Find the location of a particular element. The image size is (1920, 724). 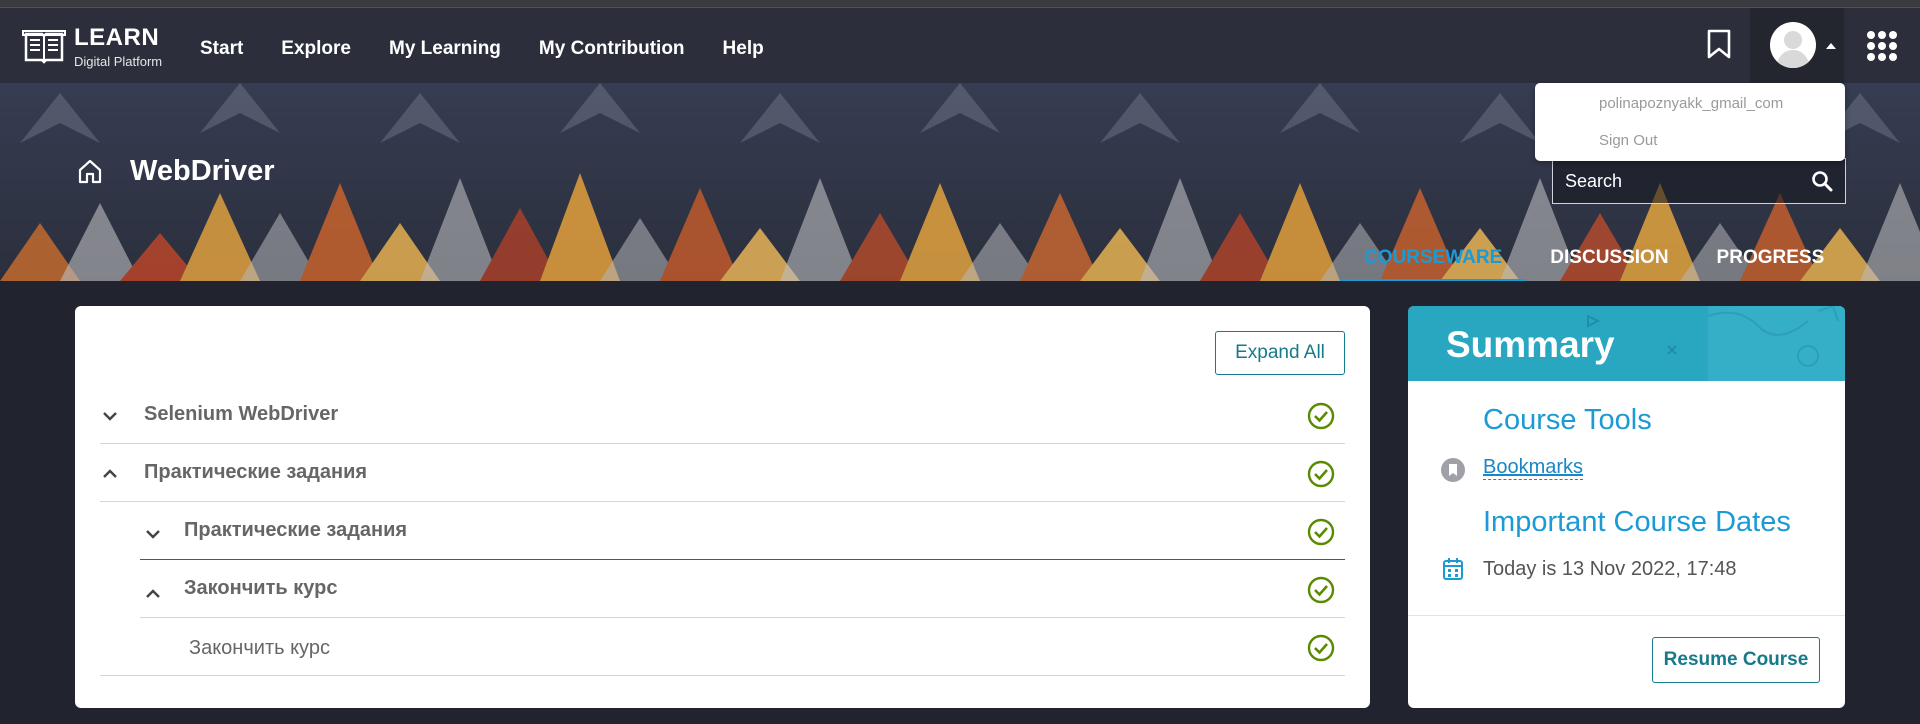

nav-my-learning: My Learning is located at coordinates (445, 49).